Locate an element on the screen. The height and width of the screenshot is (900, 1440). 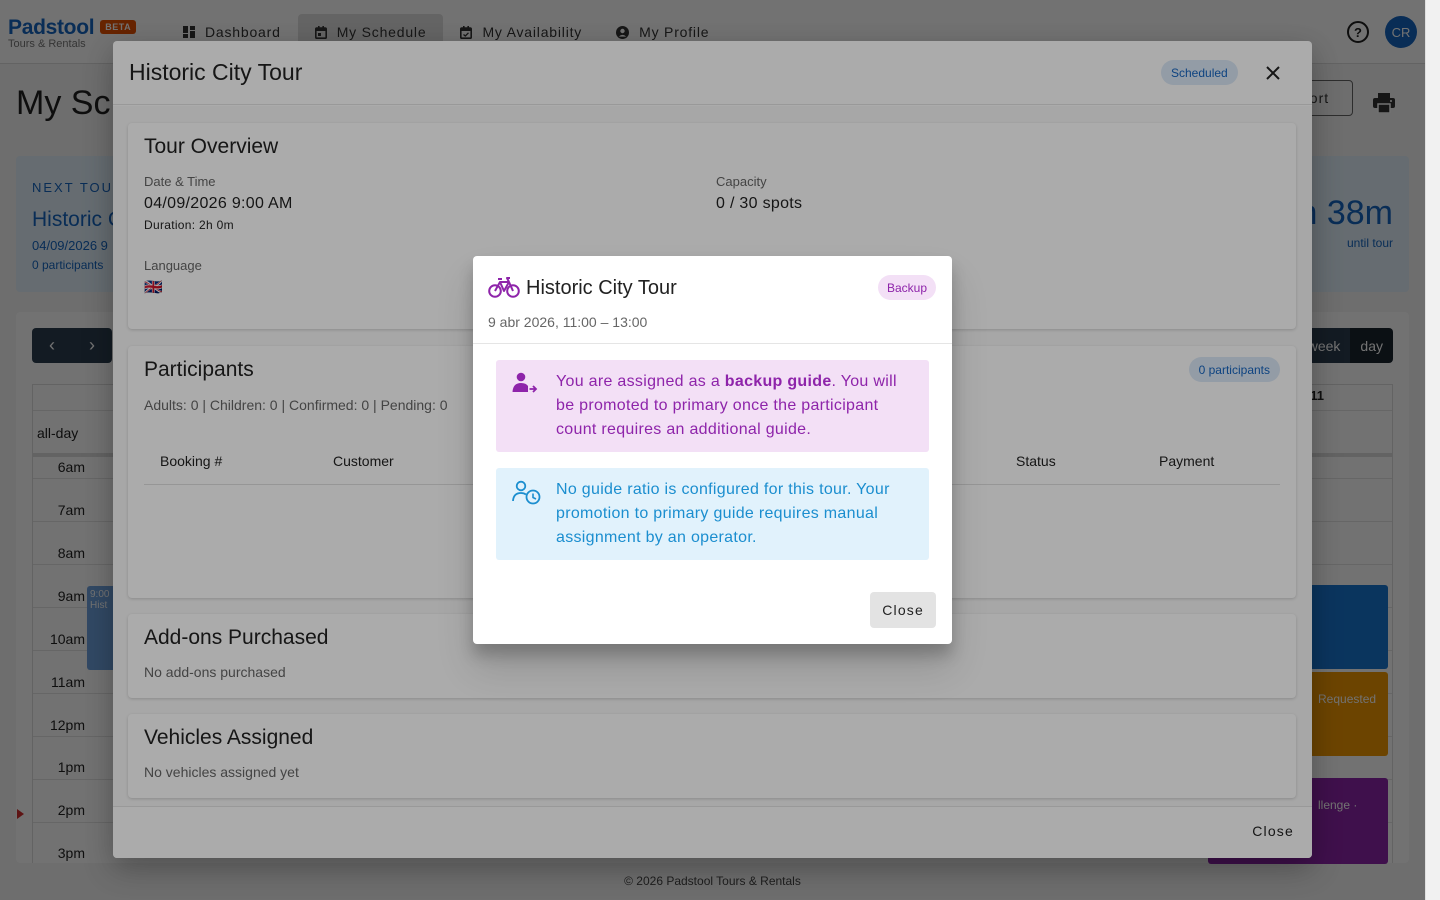
page-scrollbar is located at coordinates (1432, 450).